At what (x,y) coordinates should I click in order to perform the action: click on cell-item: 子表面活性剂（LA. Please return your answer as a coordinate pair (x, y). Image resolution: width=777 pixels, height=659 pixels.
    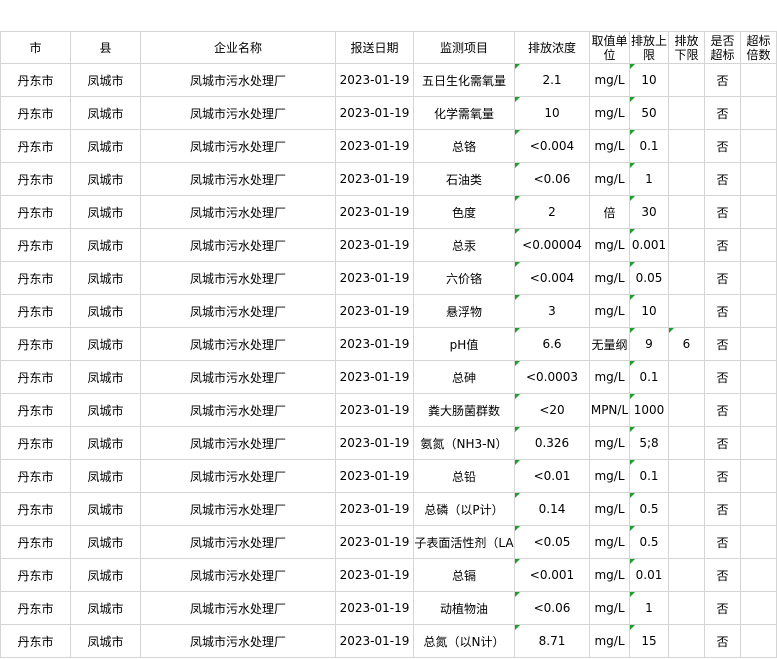
    Looking at the image, I should click on (464, 542).